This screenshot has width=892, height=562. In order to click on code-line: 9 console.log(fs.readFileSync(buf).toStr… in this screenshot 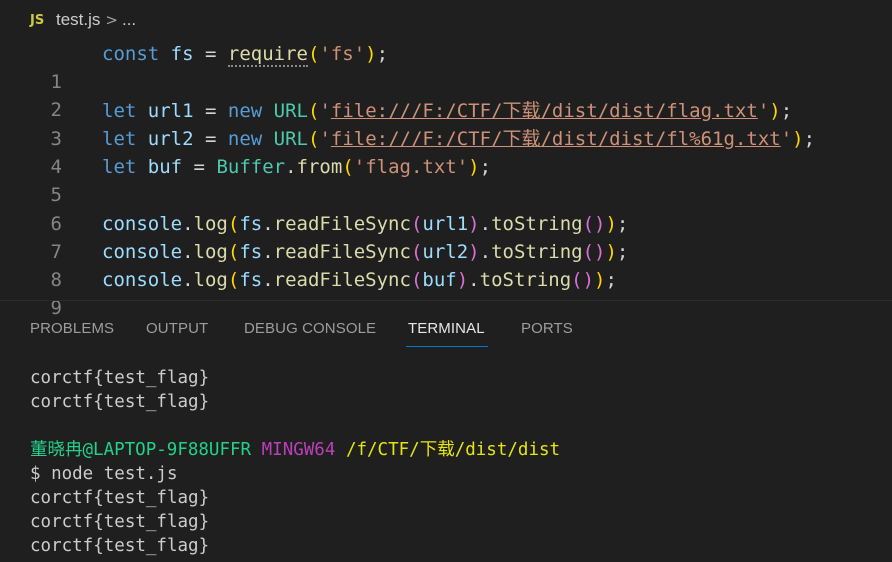, I will do `click(446, 292)`.